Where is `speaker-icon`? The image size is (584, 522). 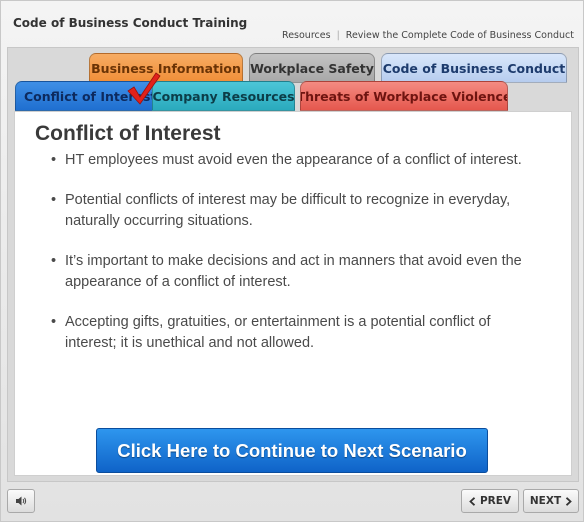
speaker-icon is located at coordinates (21, 501).